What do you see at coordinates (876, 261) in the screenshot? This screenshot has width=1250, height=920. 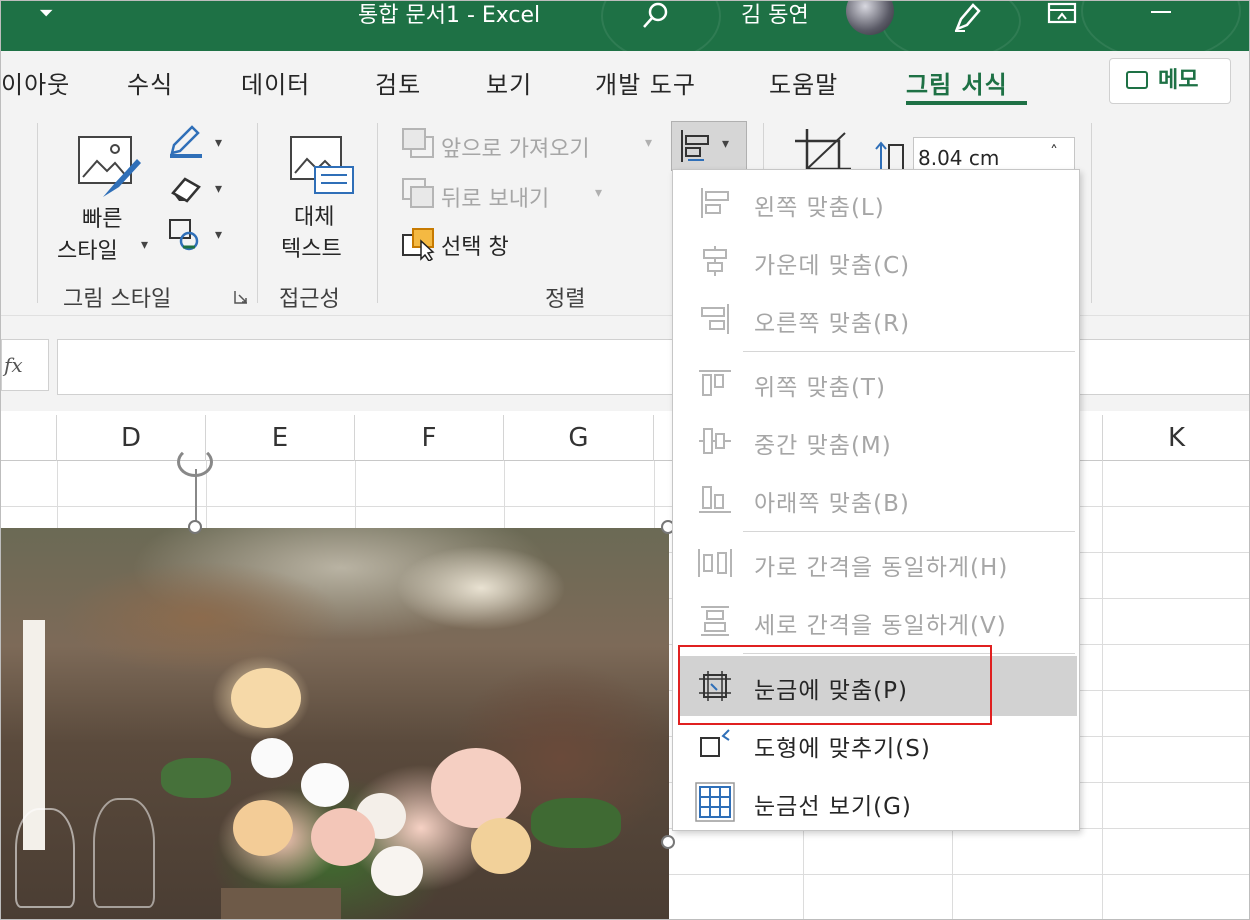 I see `menu-item-align-center: 가운데 맞춤(C)` at bounding box center [876, 261].